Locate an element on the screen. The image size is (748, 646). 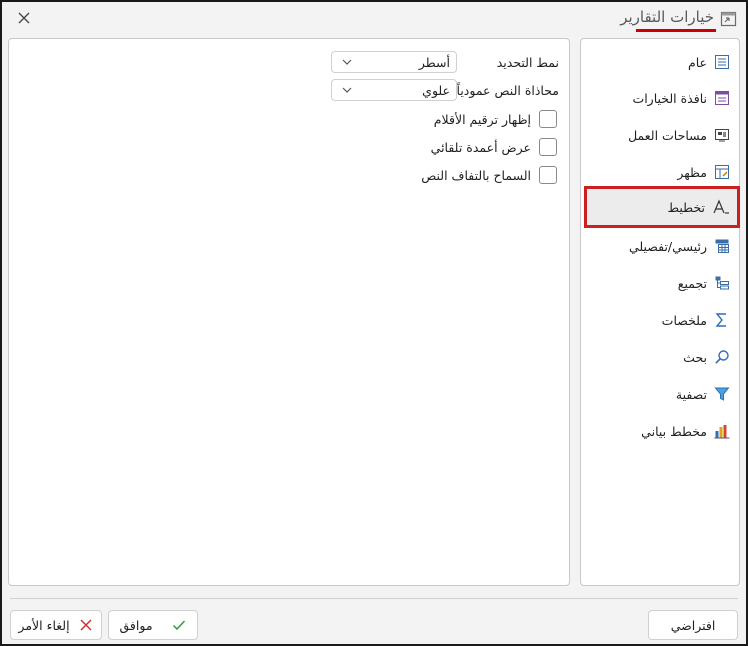
ok-button-label: موافق is located at coordinates (136, 625).